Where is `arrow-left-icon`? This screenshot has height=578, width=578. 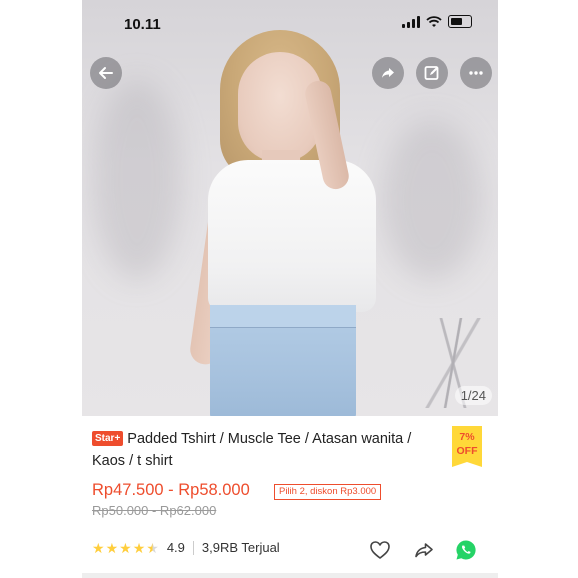
arrow-left-icon is located at coordinates (106, 73).